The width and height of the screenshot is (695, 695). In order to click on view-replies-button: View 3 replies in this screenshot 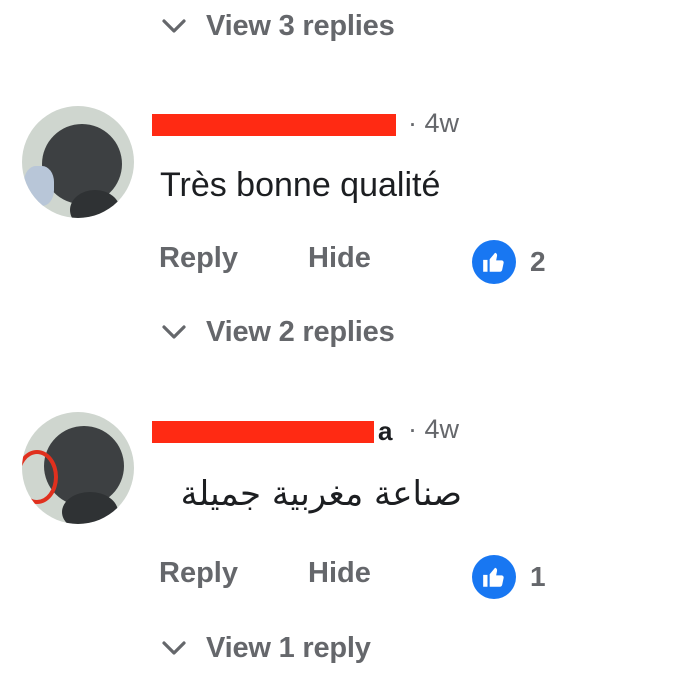, I will do `click(277, 26)`.